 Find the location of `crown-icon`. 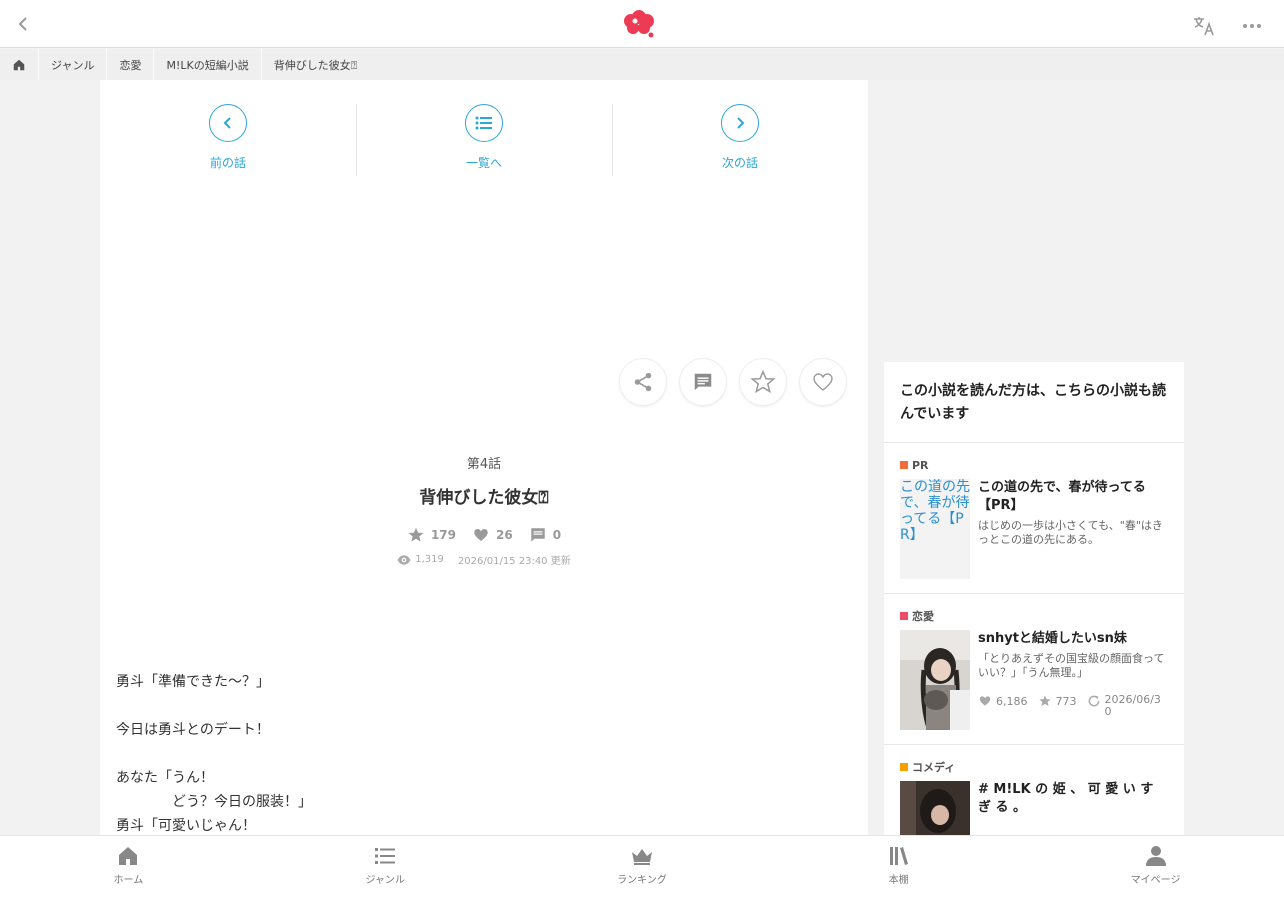

crown-icon is located at coordinates (641, 857).